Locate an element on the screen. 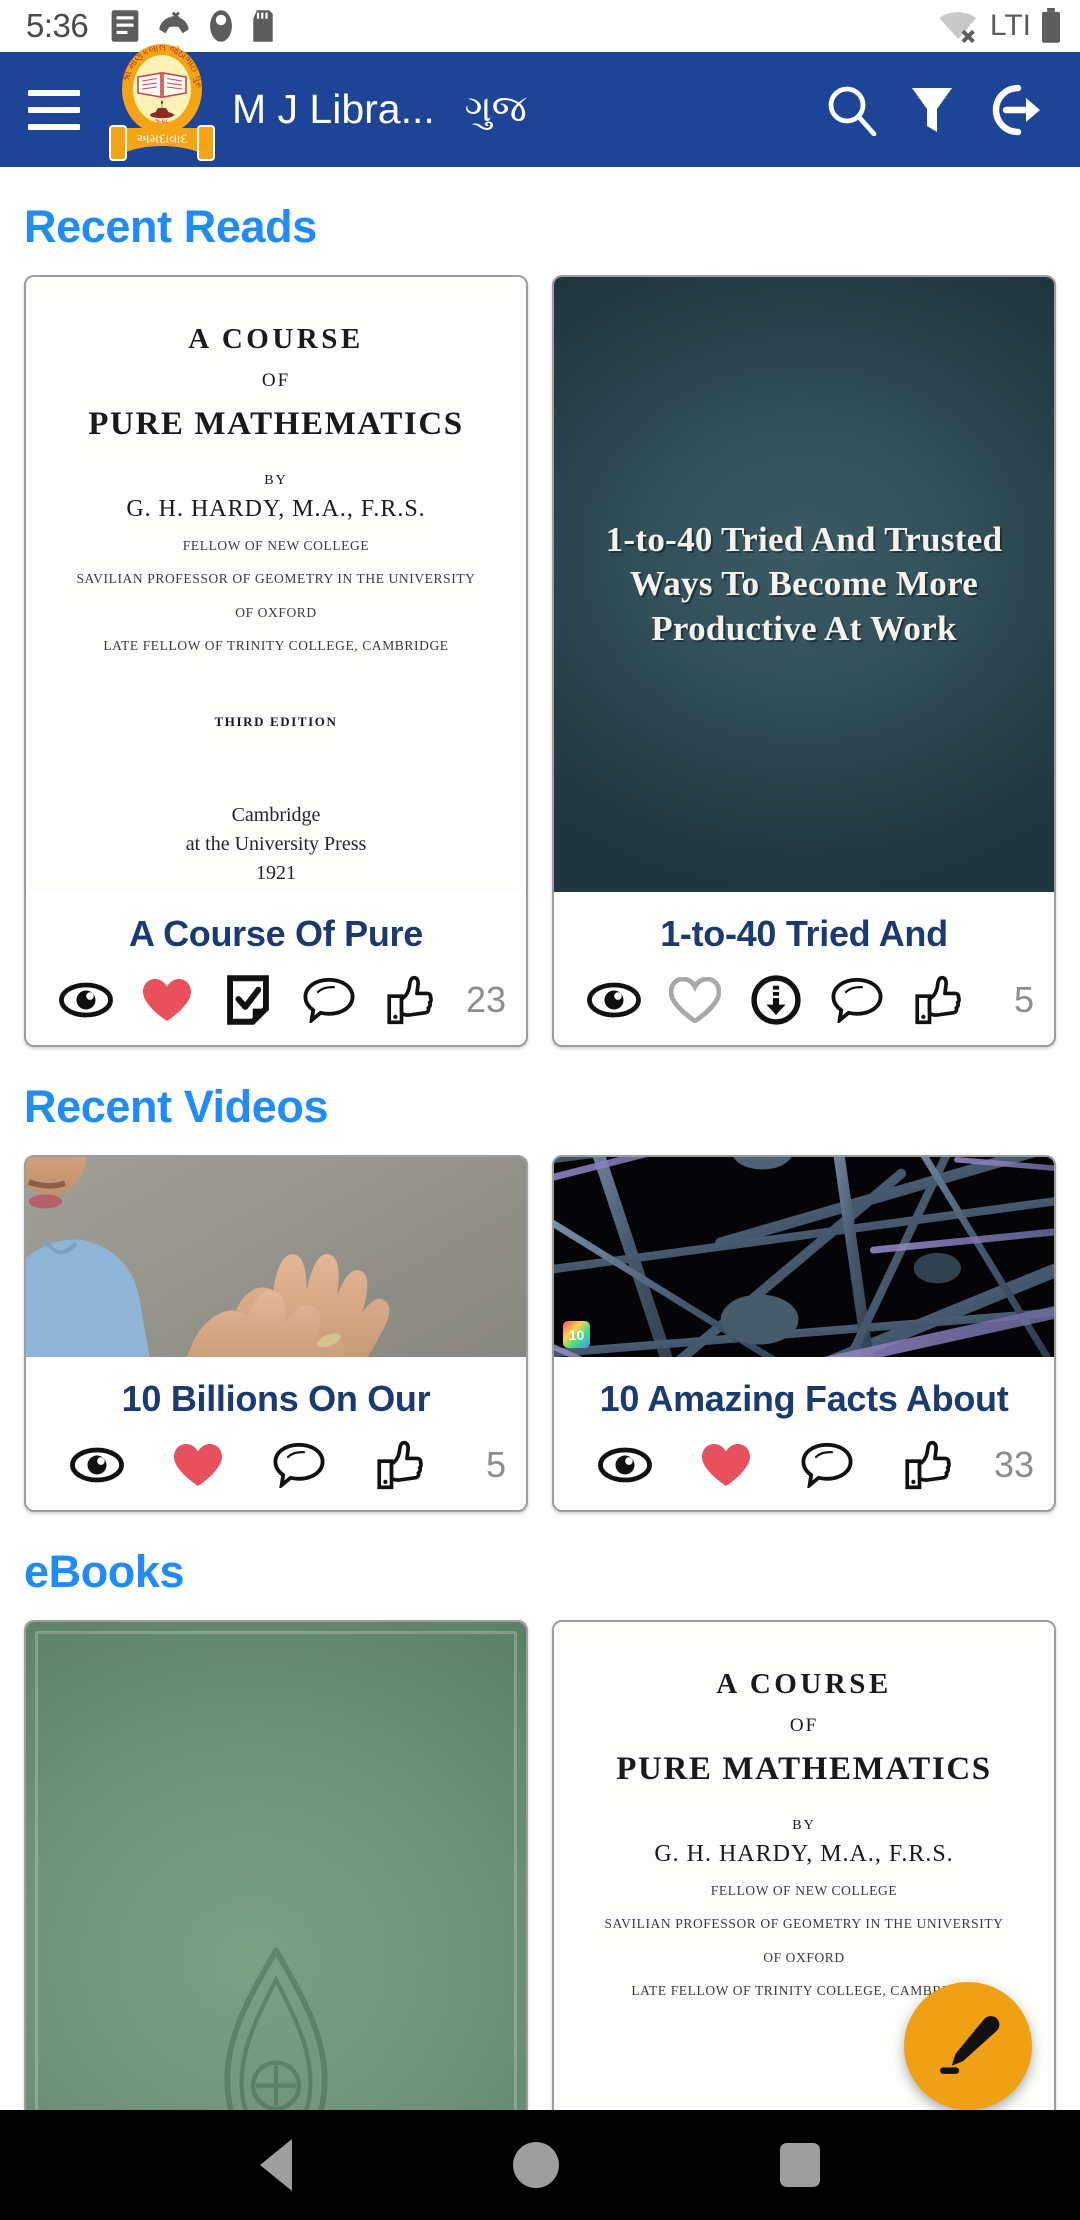  card-title: 10 Billions On Our is located at coordinates (276, 1398).